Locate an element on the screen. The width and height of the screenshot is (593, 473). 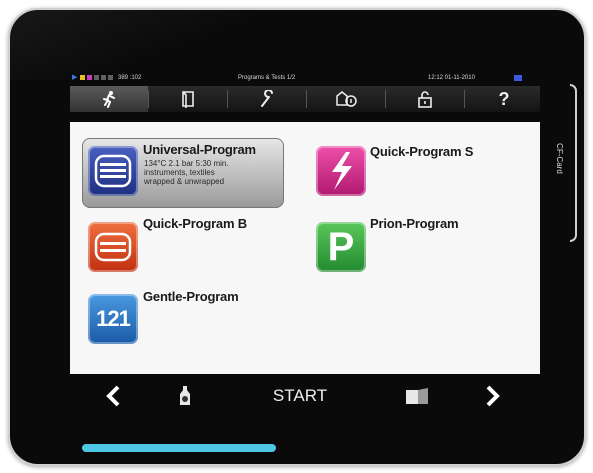
door-button is located at coordinates (418, 396).